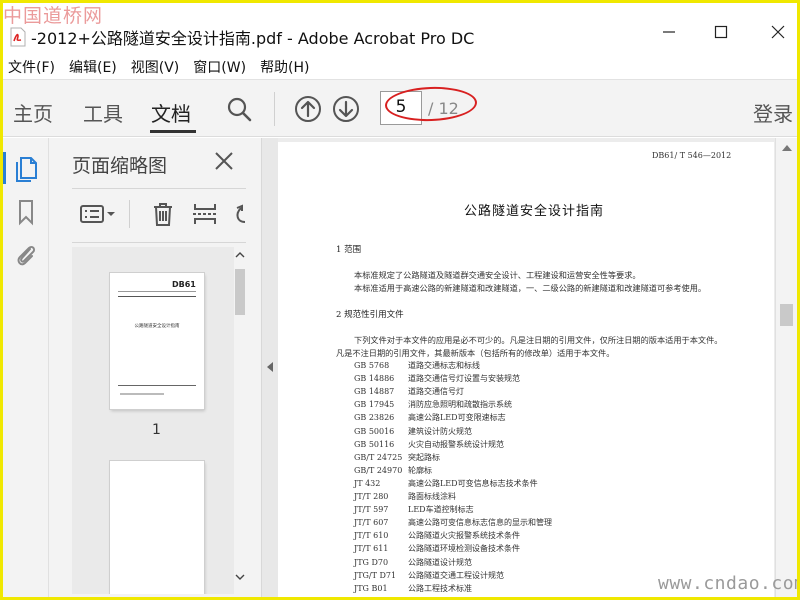  I want to click on reference-name: 道路交通信号灯设置与安装规范, so click(464, 379).